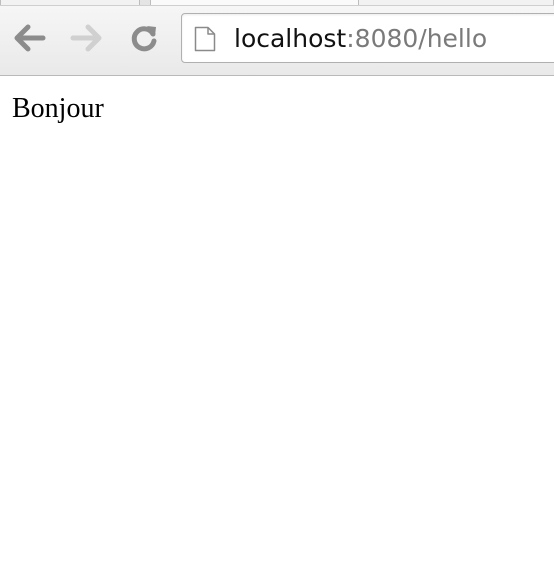 The image size is (554, 562). I want to click on back-button, so click(30, 38).